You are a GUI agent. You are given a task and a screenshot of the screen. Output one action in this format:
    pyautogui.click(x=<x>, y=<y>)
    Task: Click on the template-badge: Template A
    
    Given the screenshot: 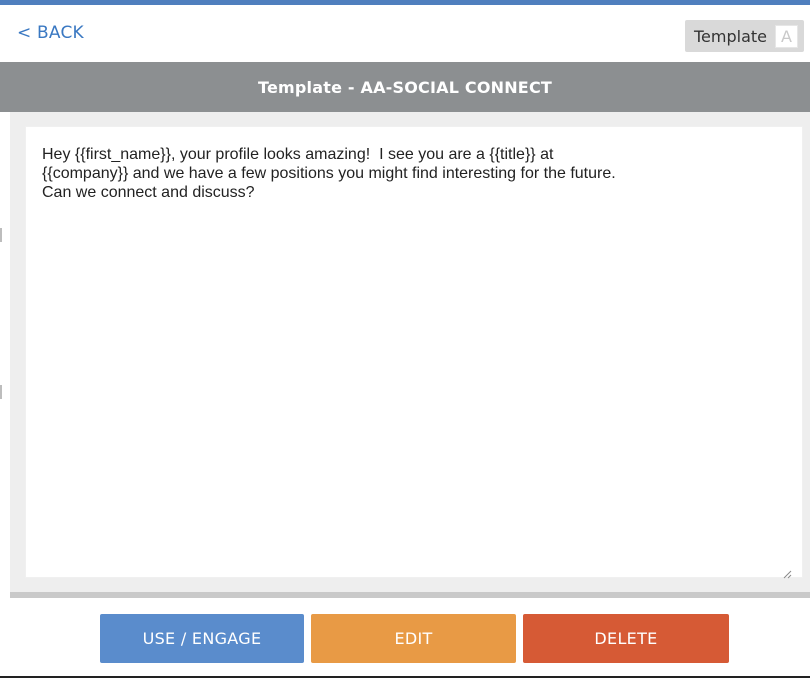 What is the action you would take?
    pyautogui.click(x=744, y=36)
    